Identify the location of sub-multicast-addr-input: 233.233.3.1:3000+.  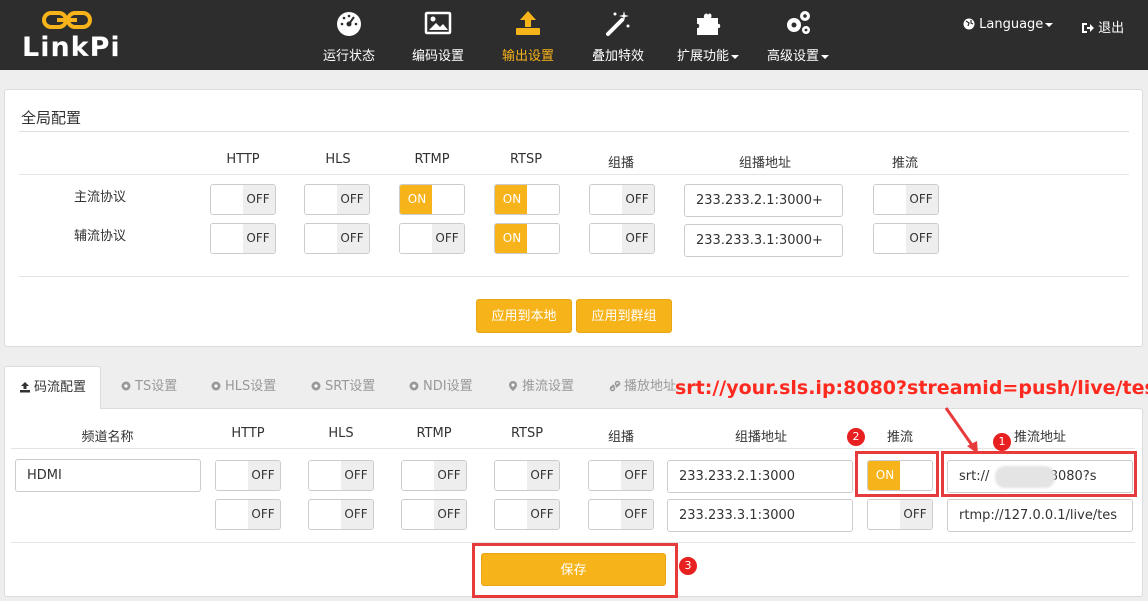
(763, 240).